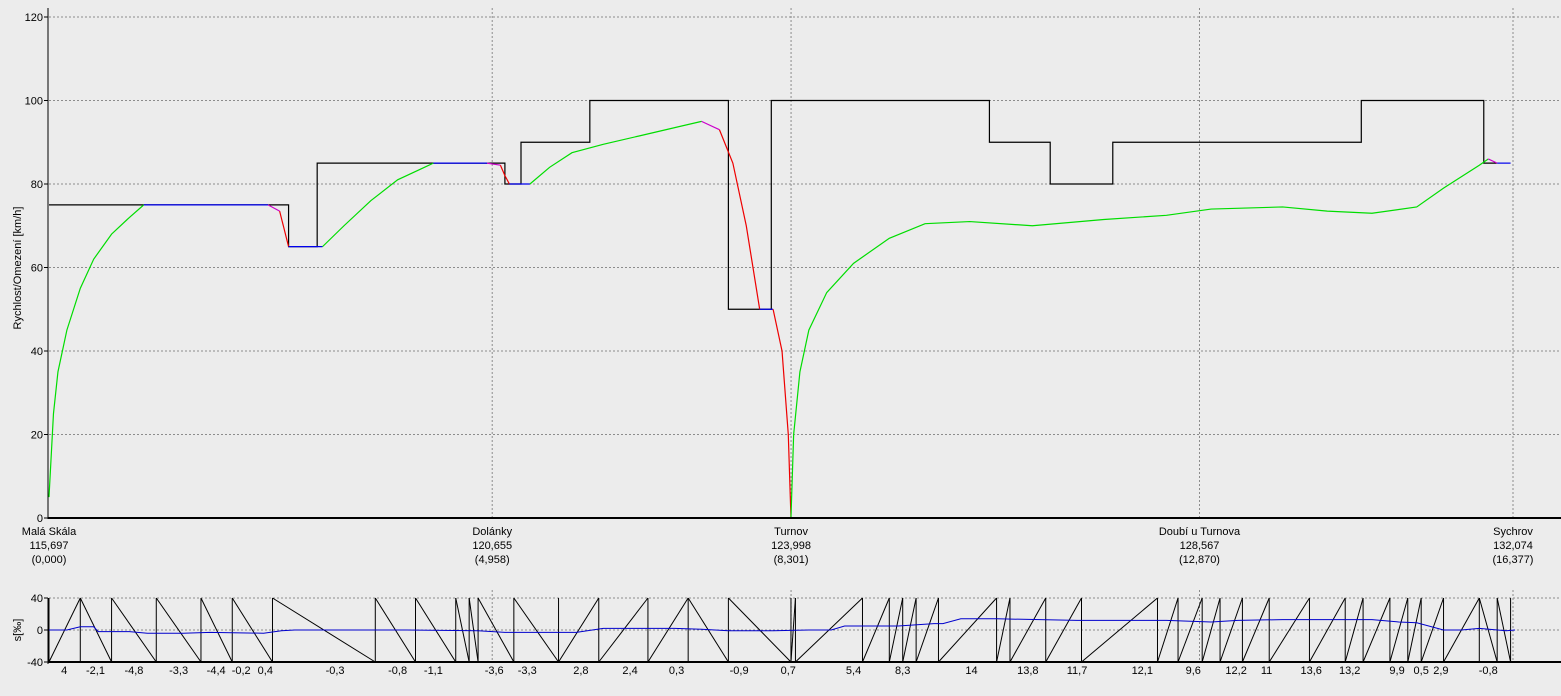 This screenshot has width=1561, height=696. I want to click on gradient-segment-label: 14, so click(971, 671).